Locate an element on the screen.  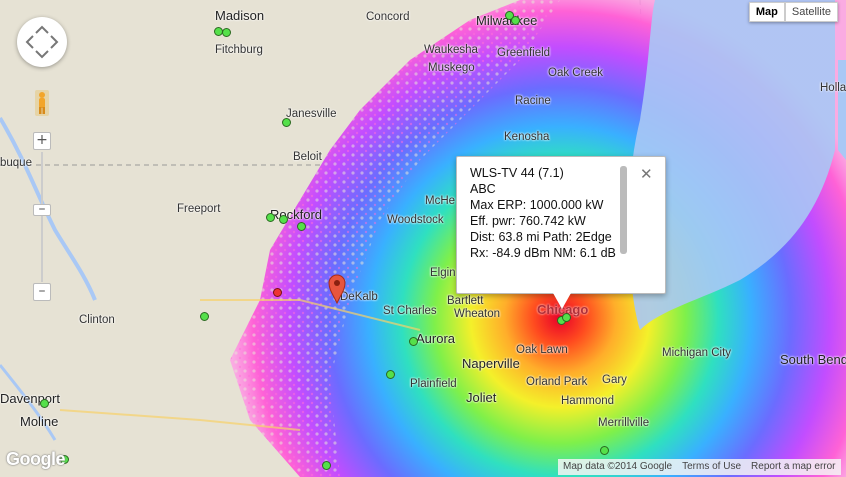
city-label: Joliet is located at coordinates (481, 397).